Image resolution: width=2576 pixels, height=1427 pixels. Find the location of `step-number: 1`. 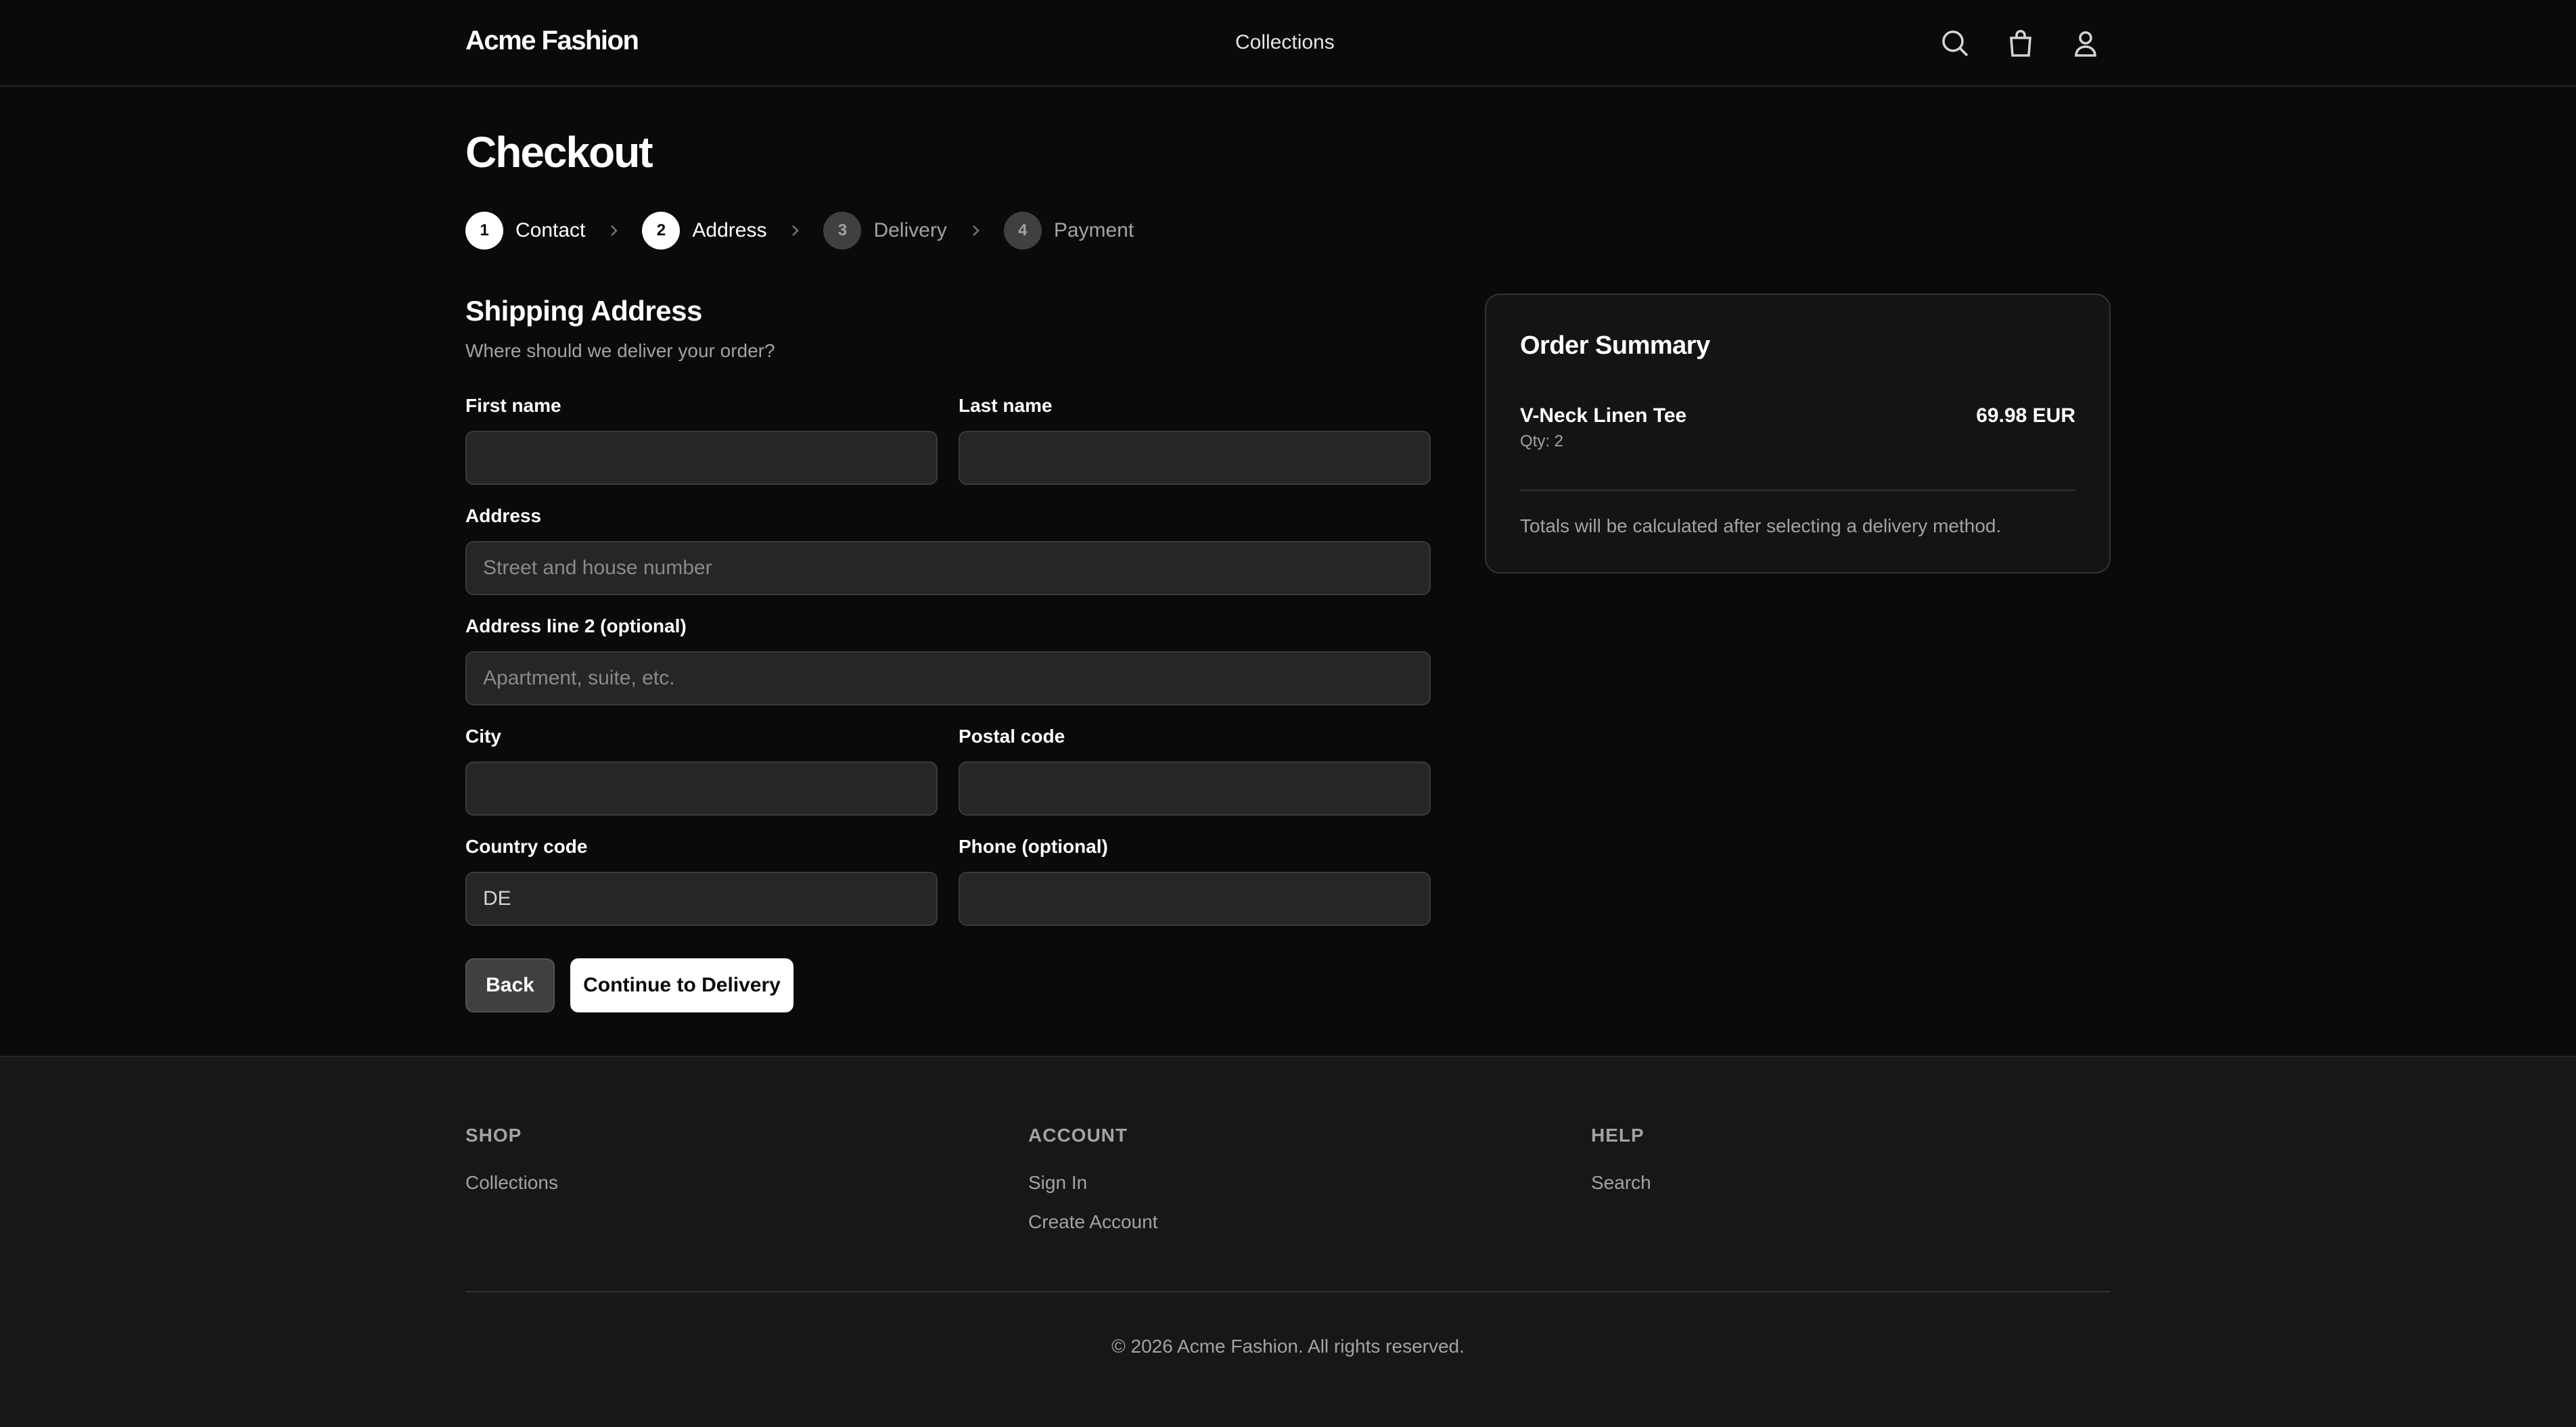

step-number: 1 is located at coordinates (484, 231).